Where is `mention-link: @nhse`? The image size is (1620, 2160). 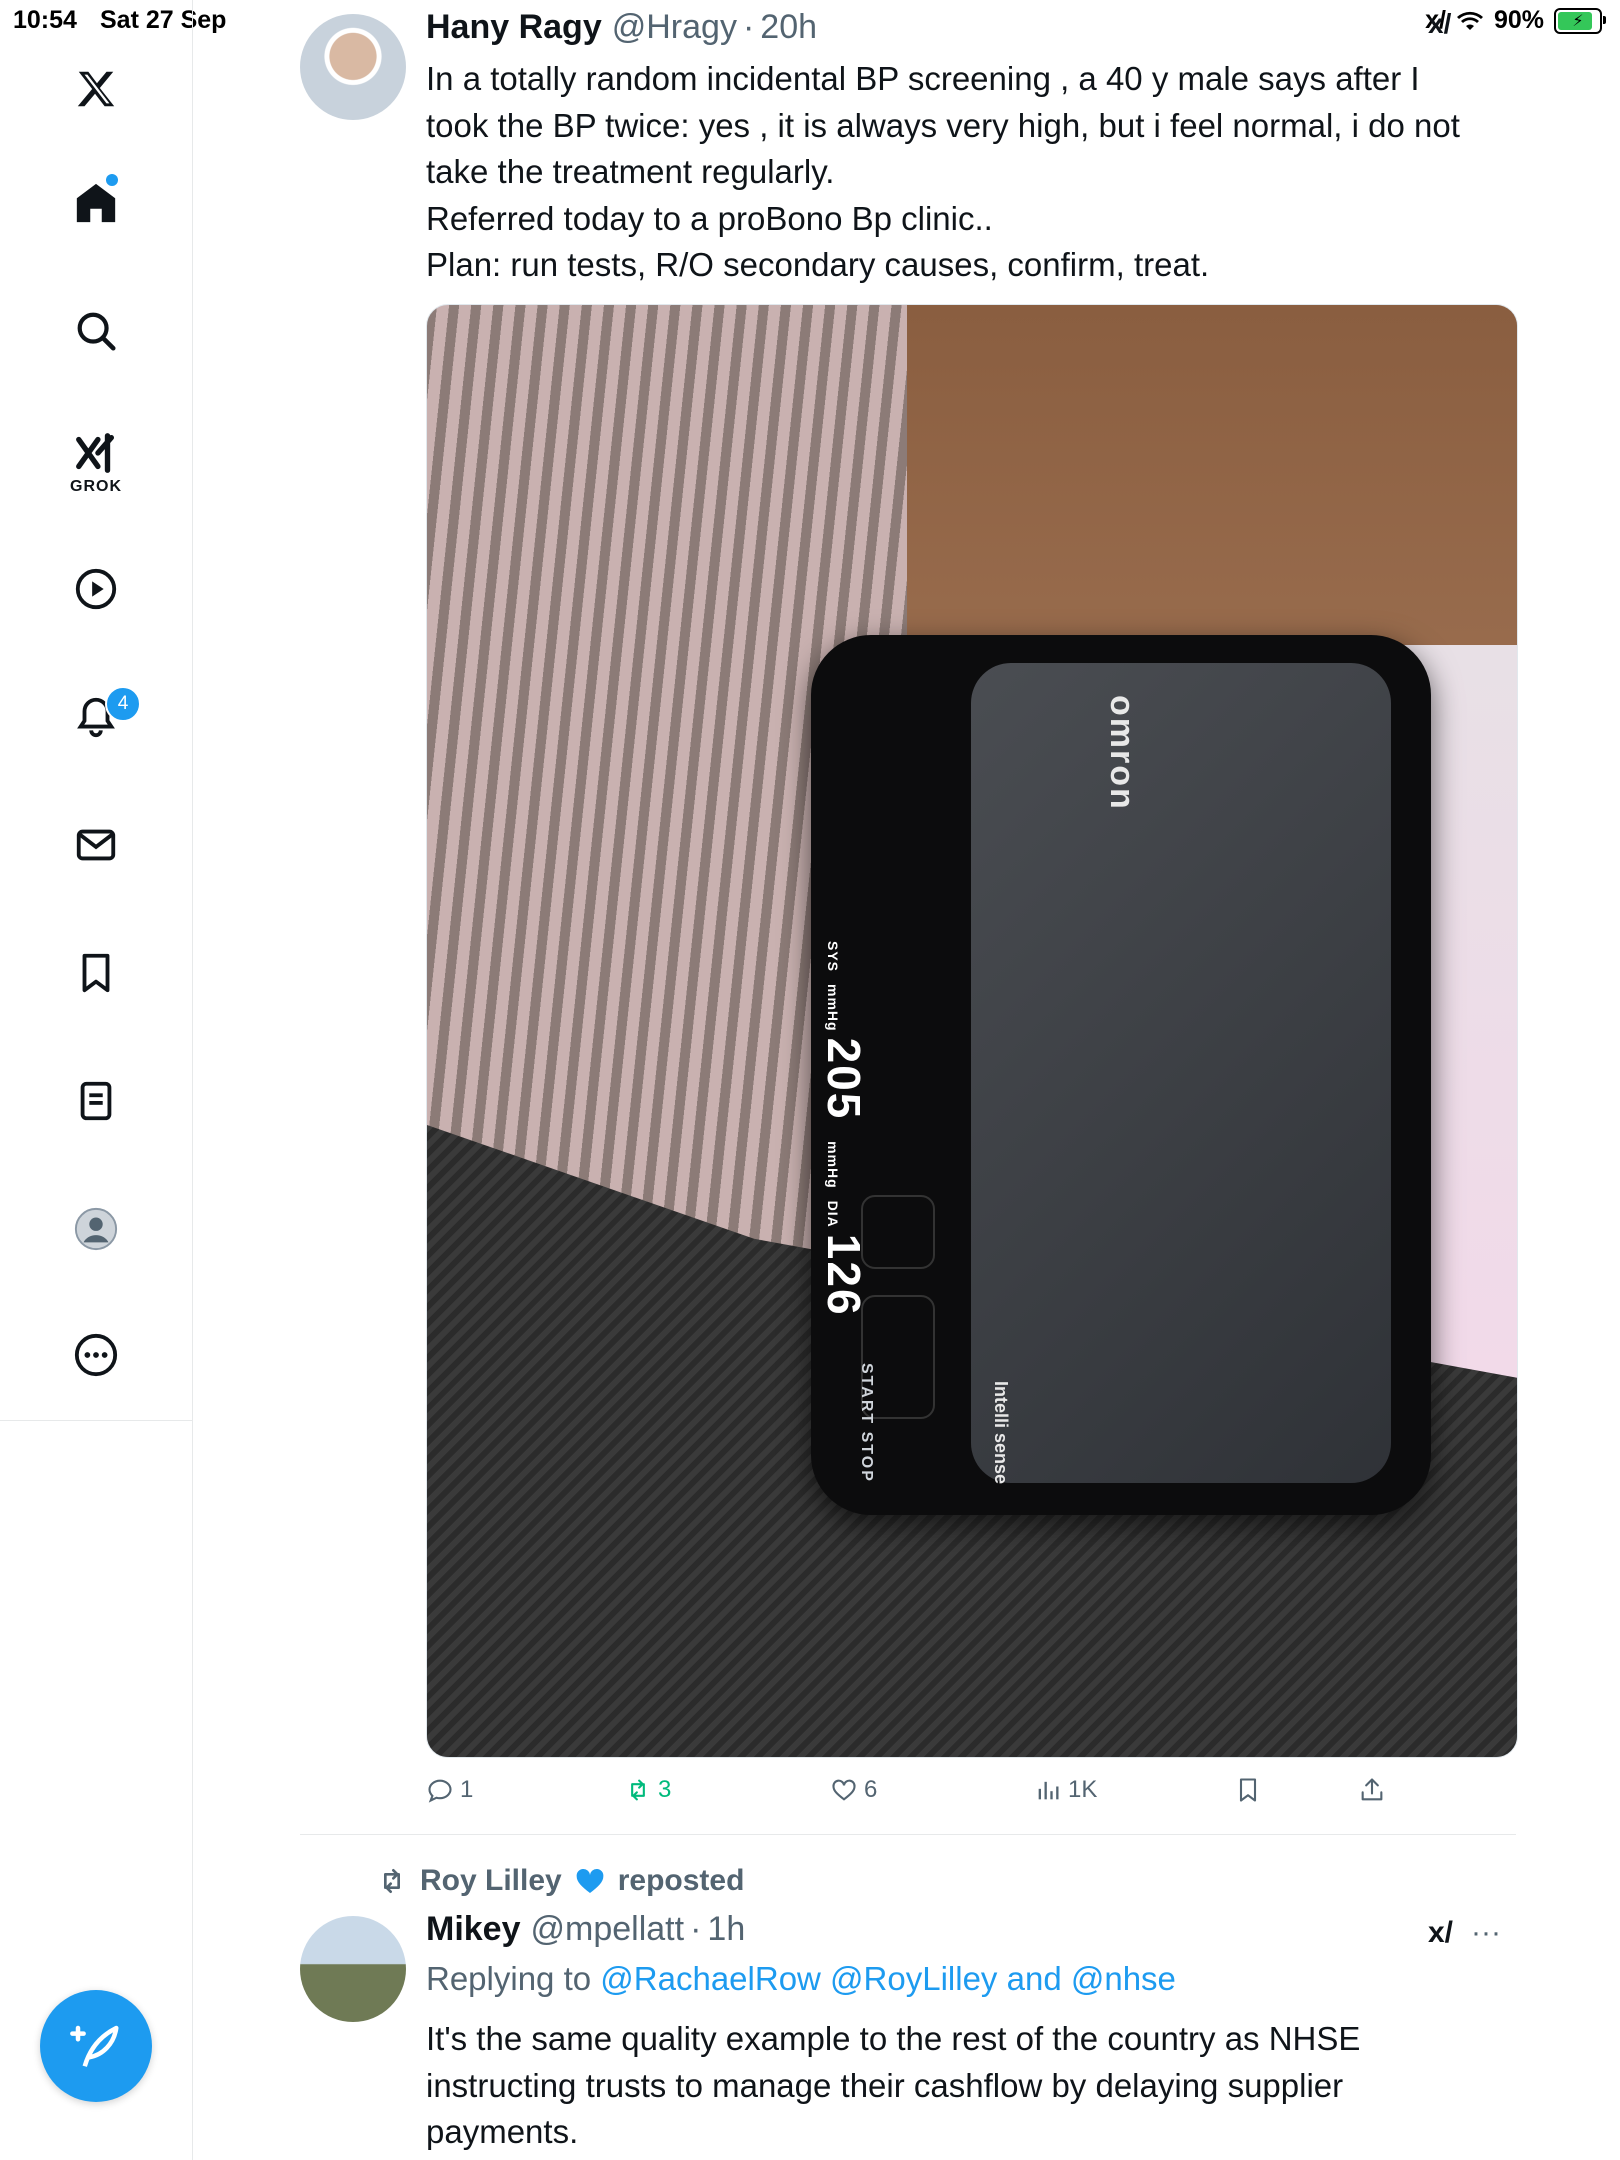
mention-link: @nhse is located at coordinates (1123, 1978).